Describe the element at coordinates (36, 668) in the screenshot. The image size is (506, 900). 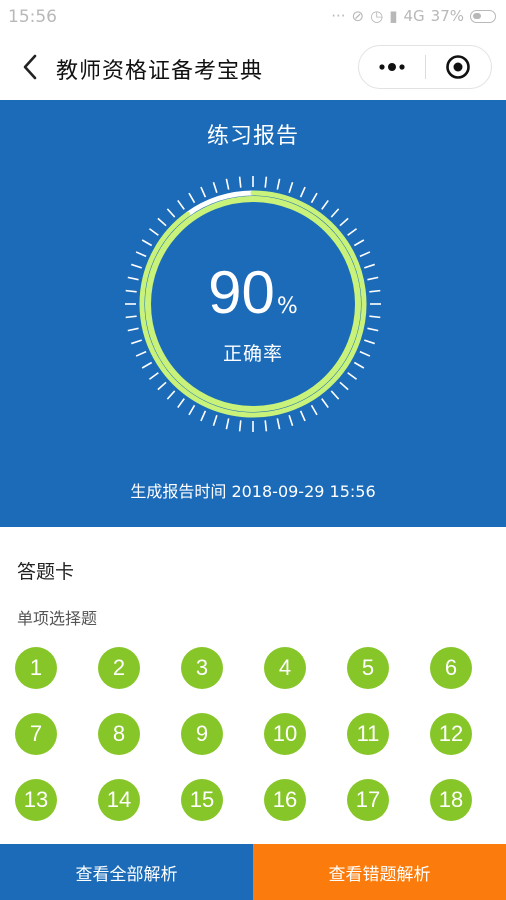
I see `question-number-1: 1` at that location.